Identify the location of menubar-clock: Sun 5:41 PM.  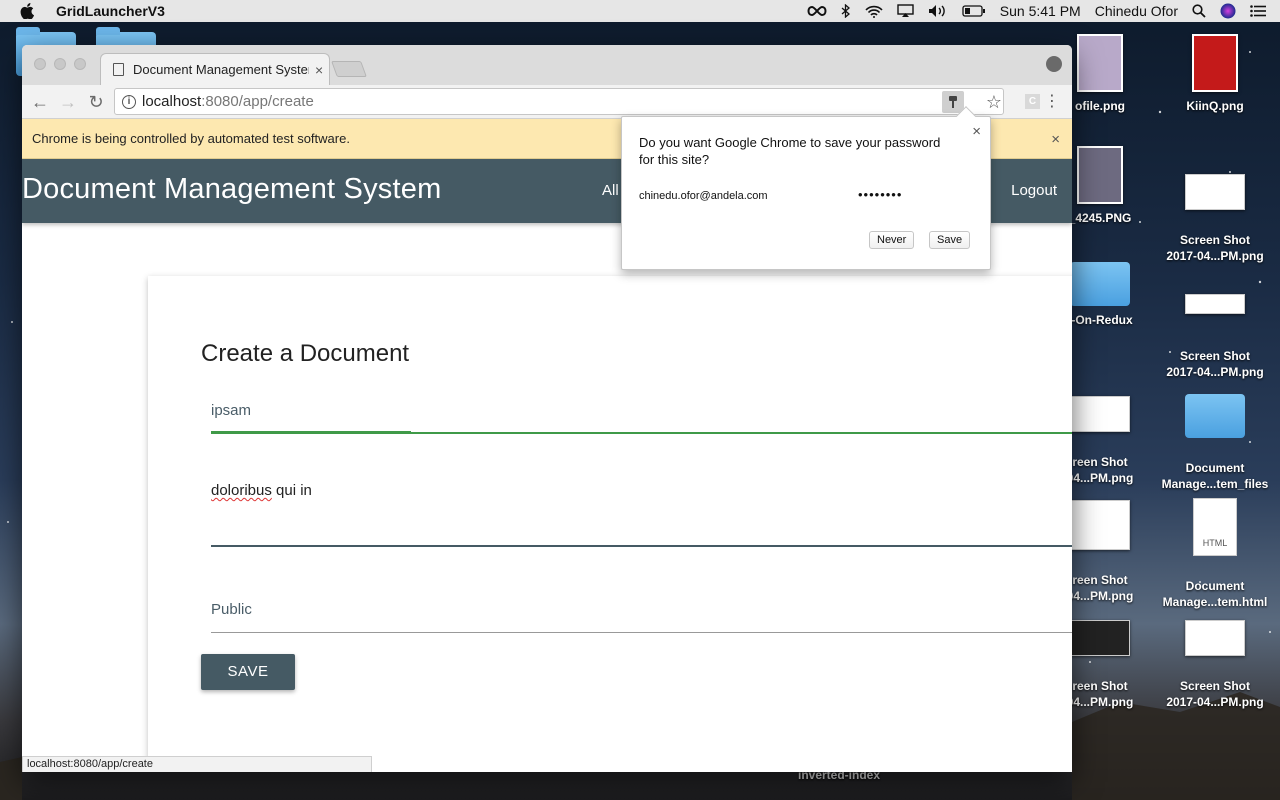
(1040, 11).